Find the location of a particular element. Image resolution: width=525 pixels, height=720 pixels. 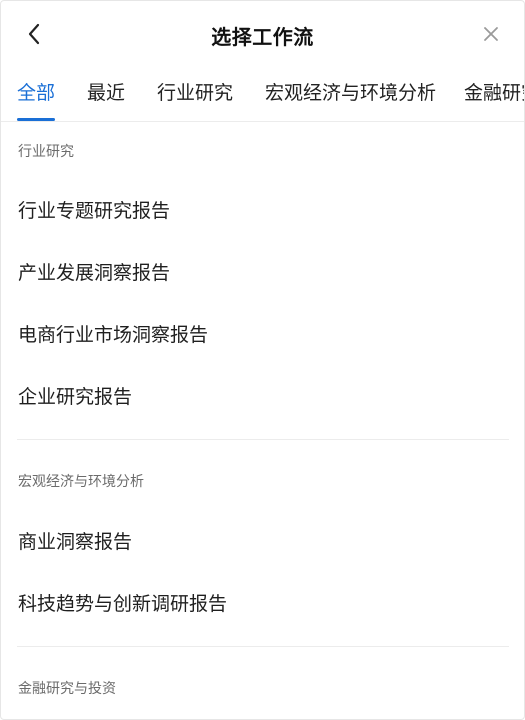

active-tab-indicator is located at coordinates (36, 119).